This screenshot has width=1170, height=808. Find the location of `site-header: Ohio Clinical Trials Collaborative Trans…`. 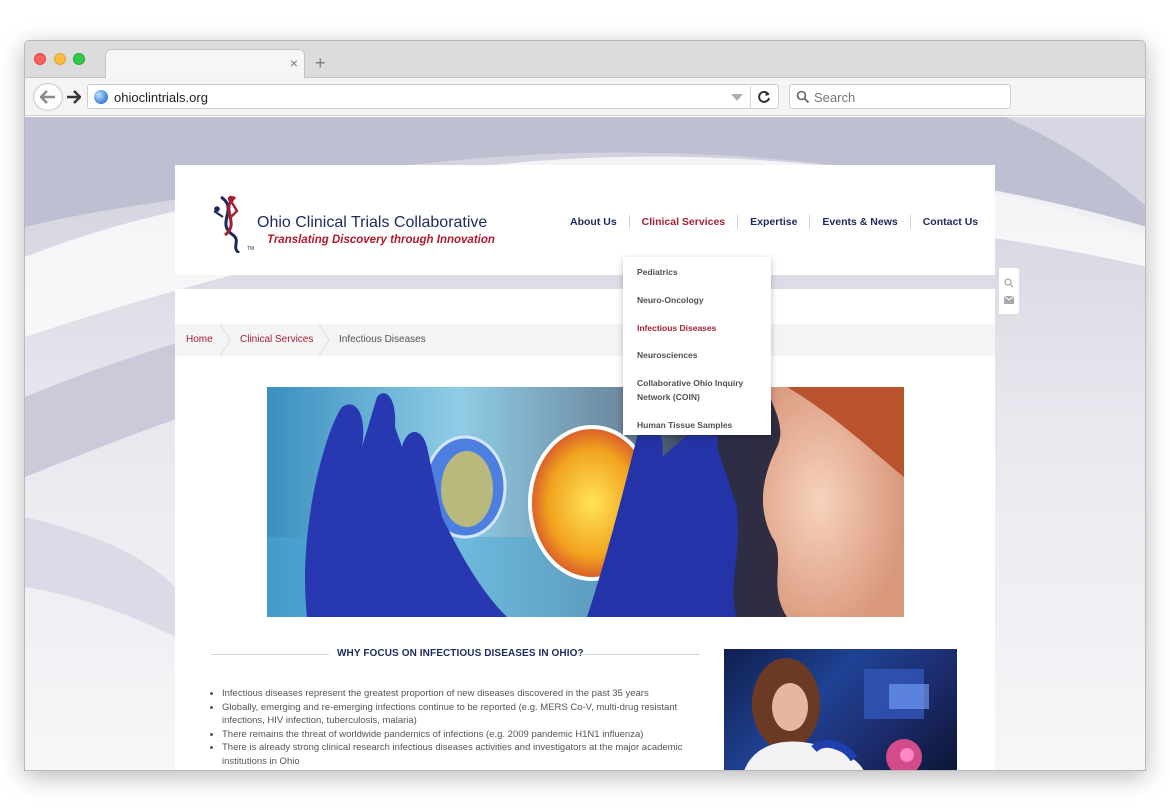

site-header: Ohio Clinical Trials Collaborative Trans… is located at coordinates (585, 220).